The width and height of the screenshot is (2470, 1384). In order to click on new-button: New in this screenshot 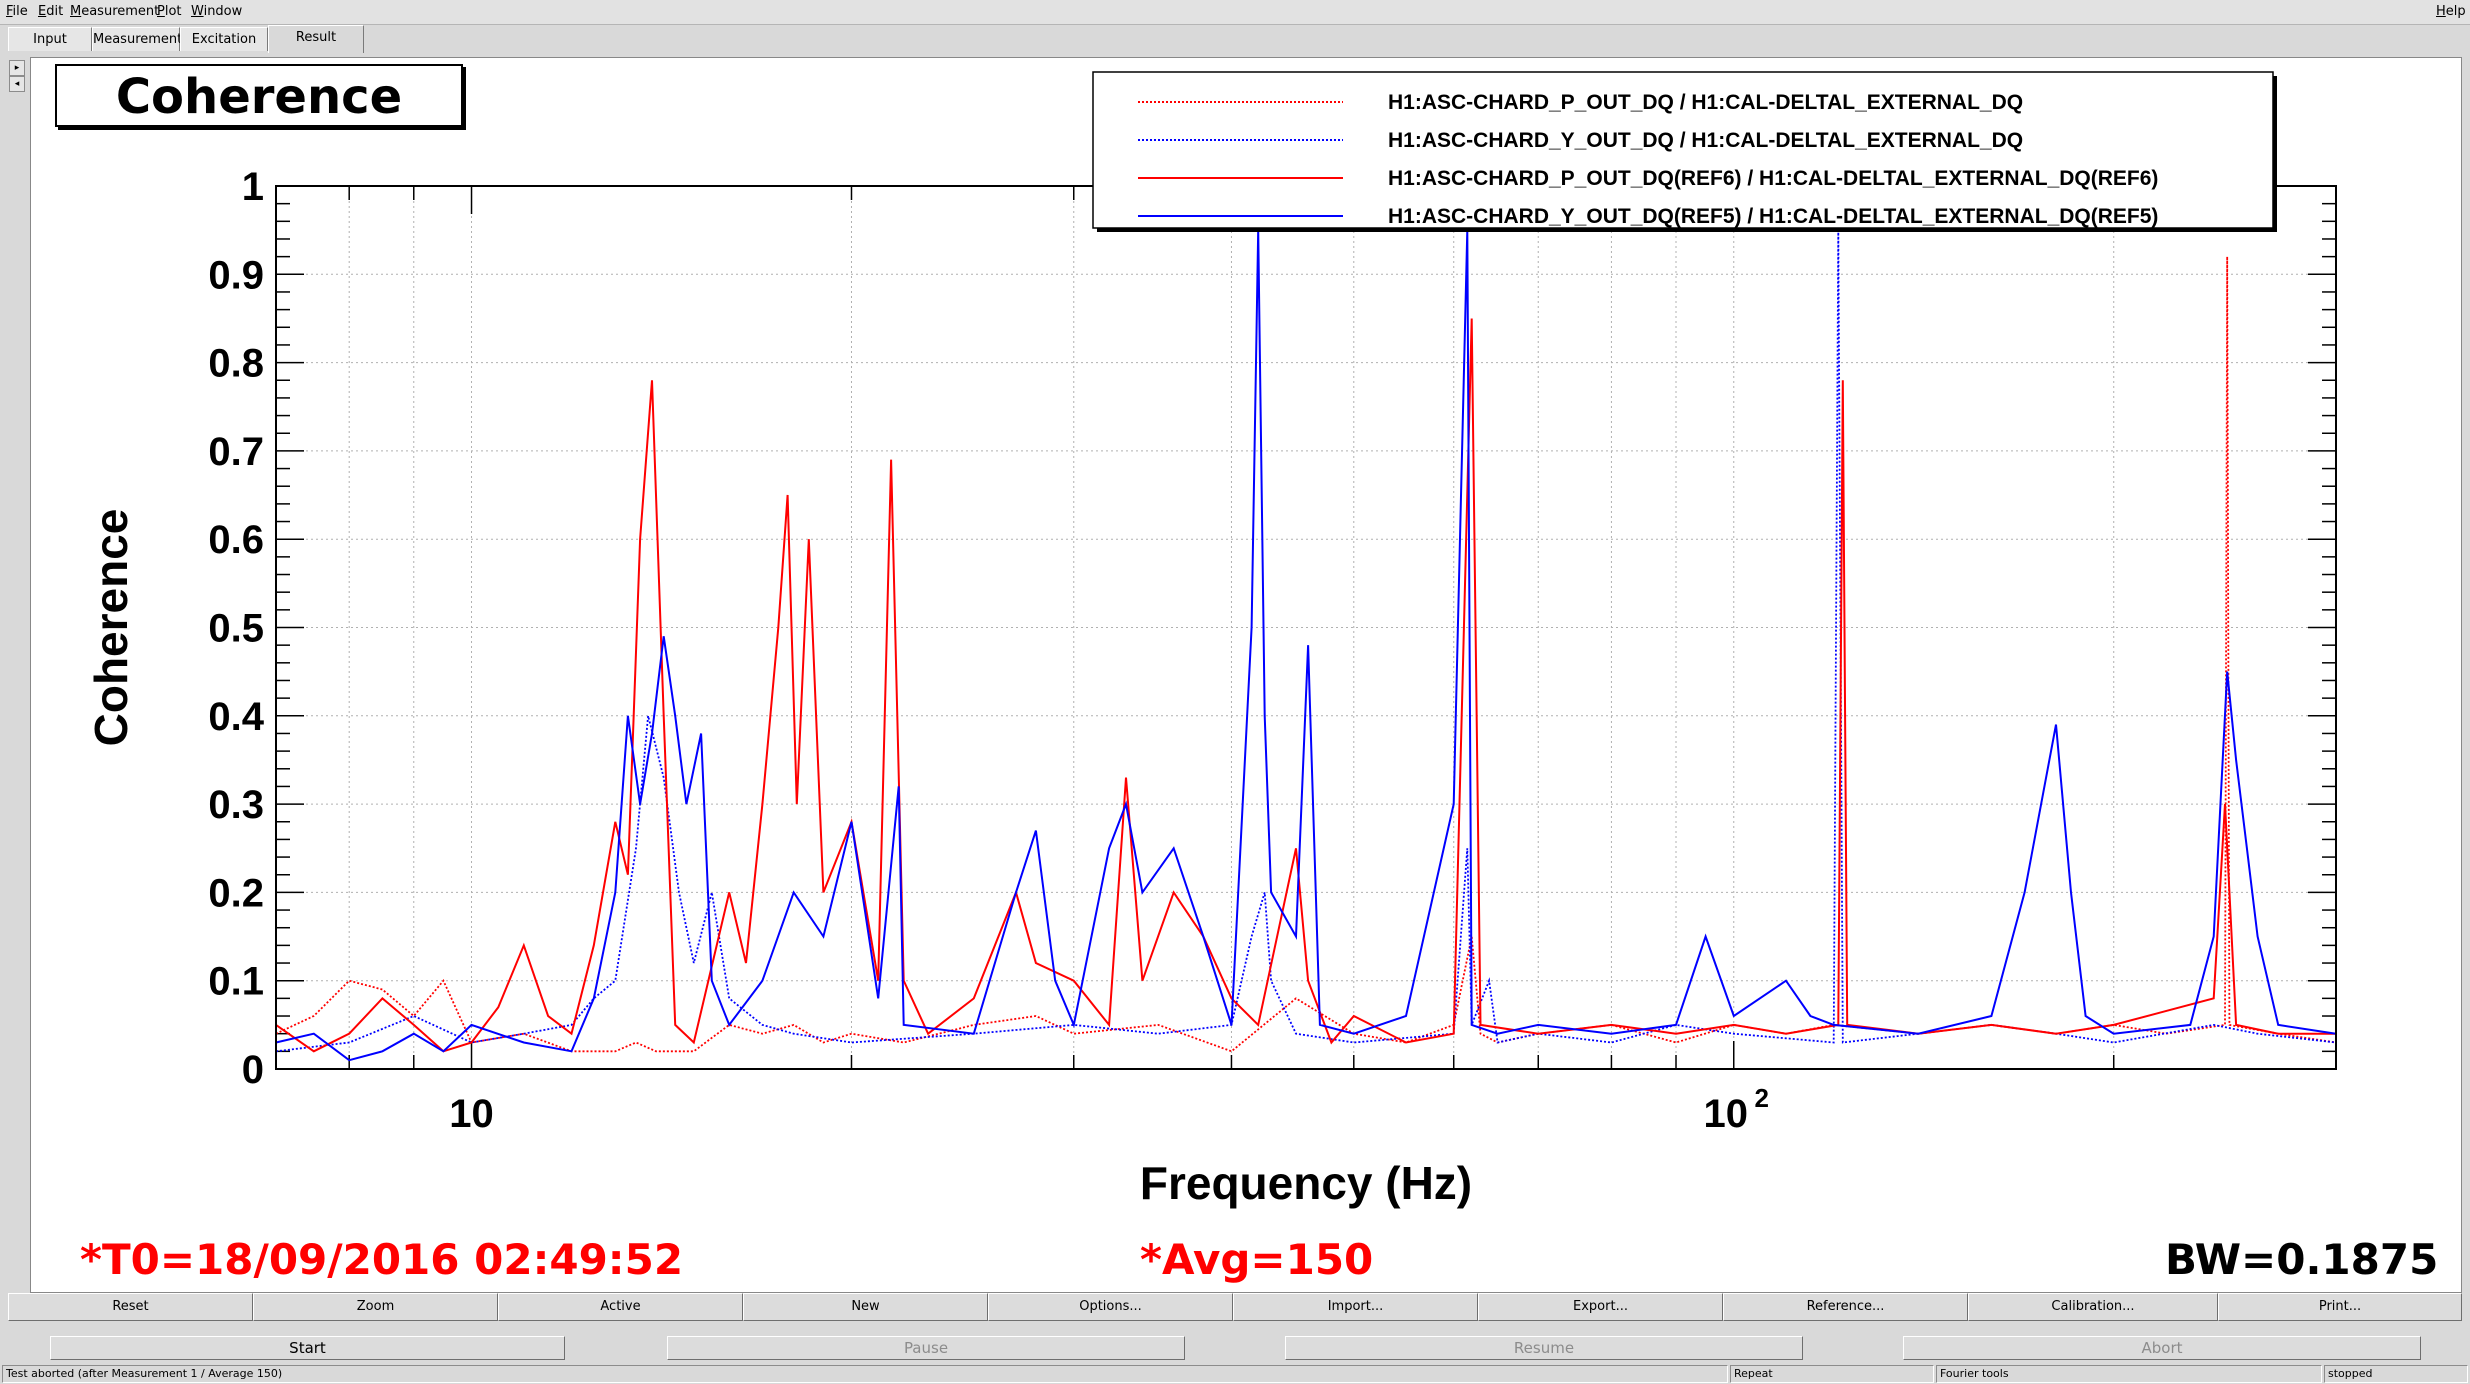, I will do `click(865, 1307)`.